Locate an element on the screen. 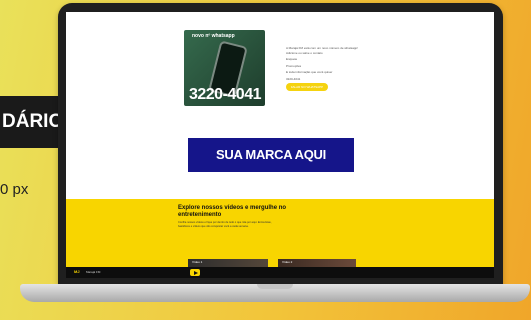 This screenshot has height=320, width=531. video-title: Vídeo 2 is located at coordinates (287, 262).